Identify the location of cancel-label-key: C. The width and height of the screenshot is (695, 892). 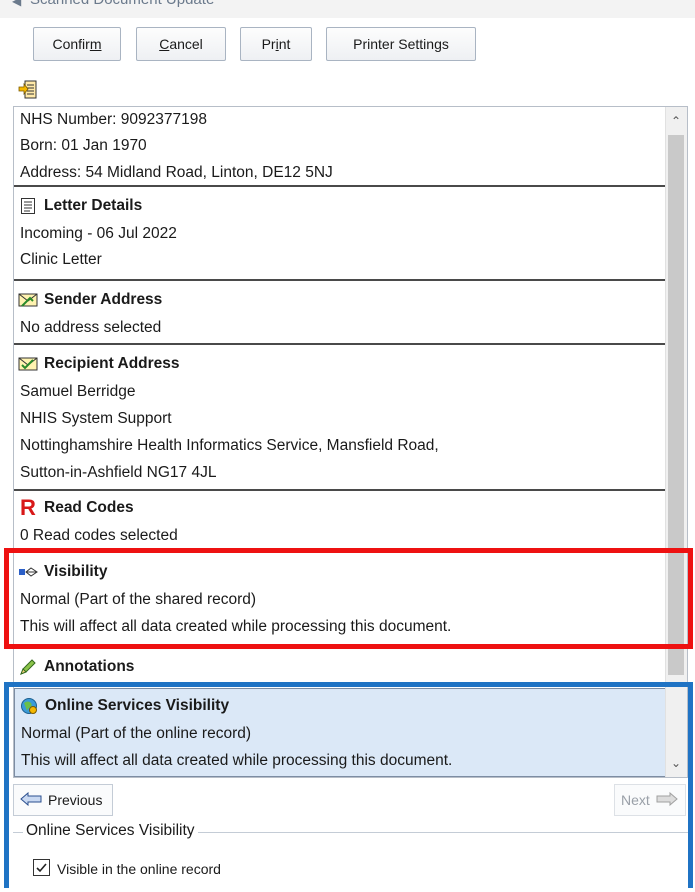
(164, 44).